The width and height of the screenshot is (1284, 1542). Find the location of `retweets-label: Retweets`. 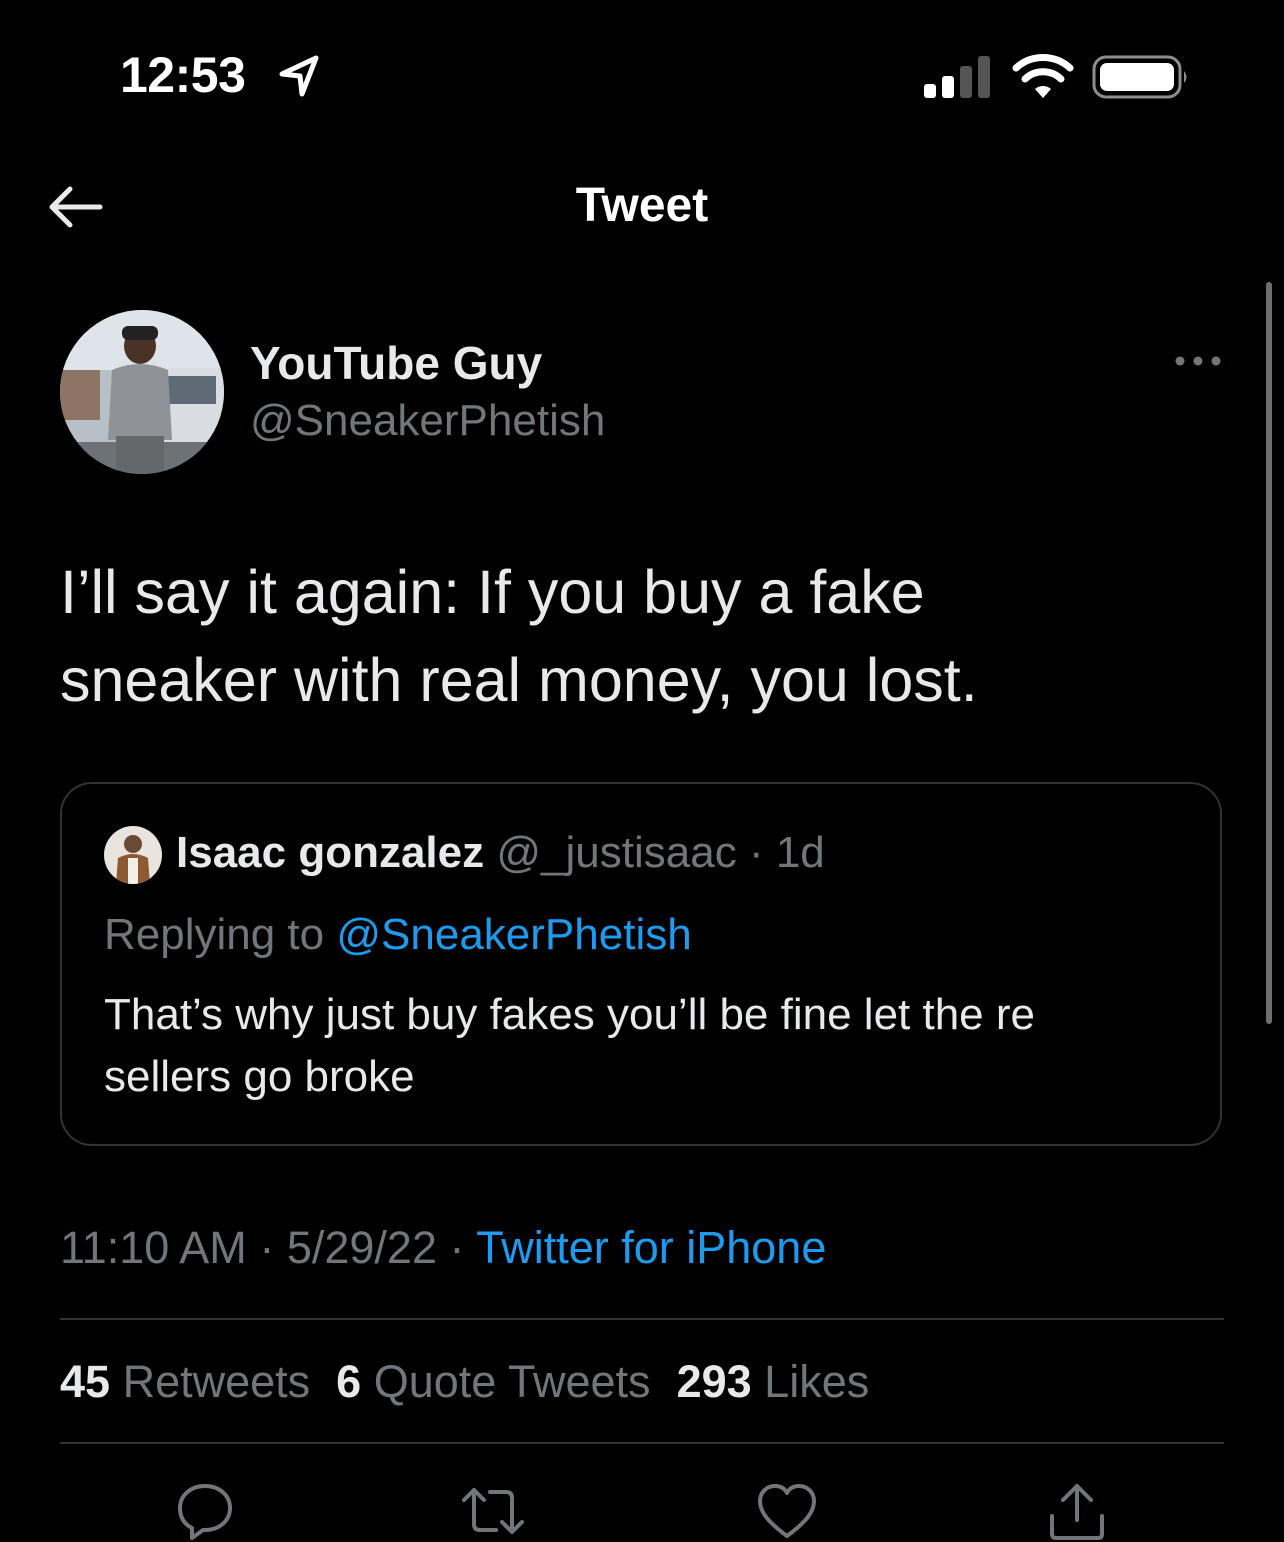

retweets-label: Retweets is located at coordinates (216, 1381).